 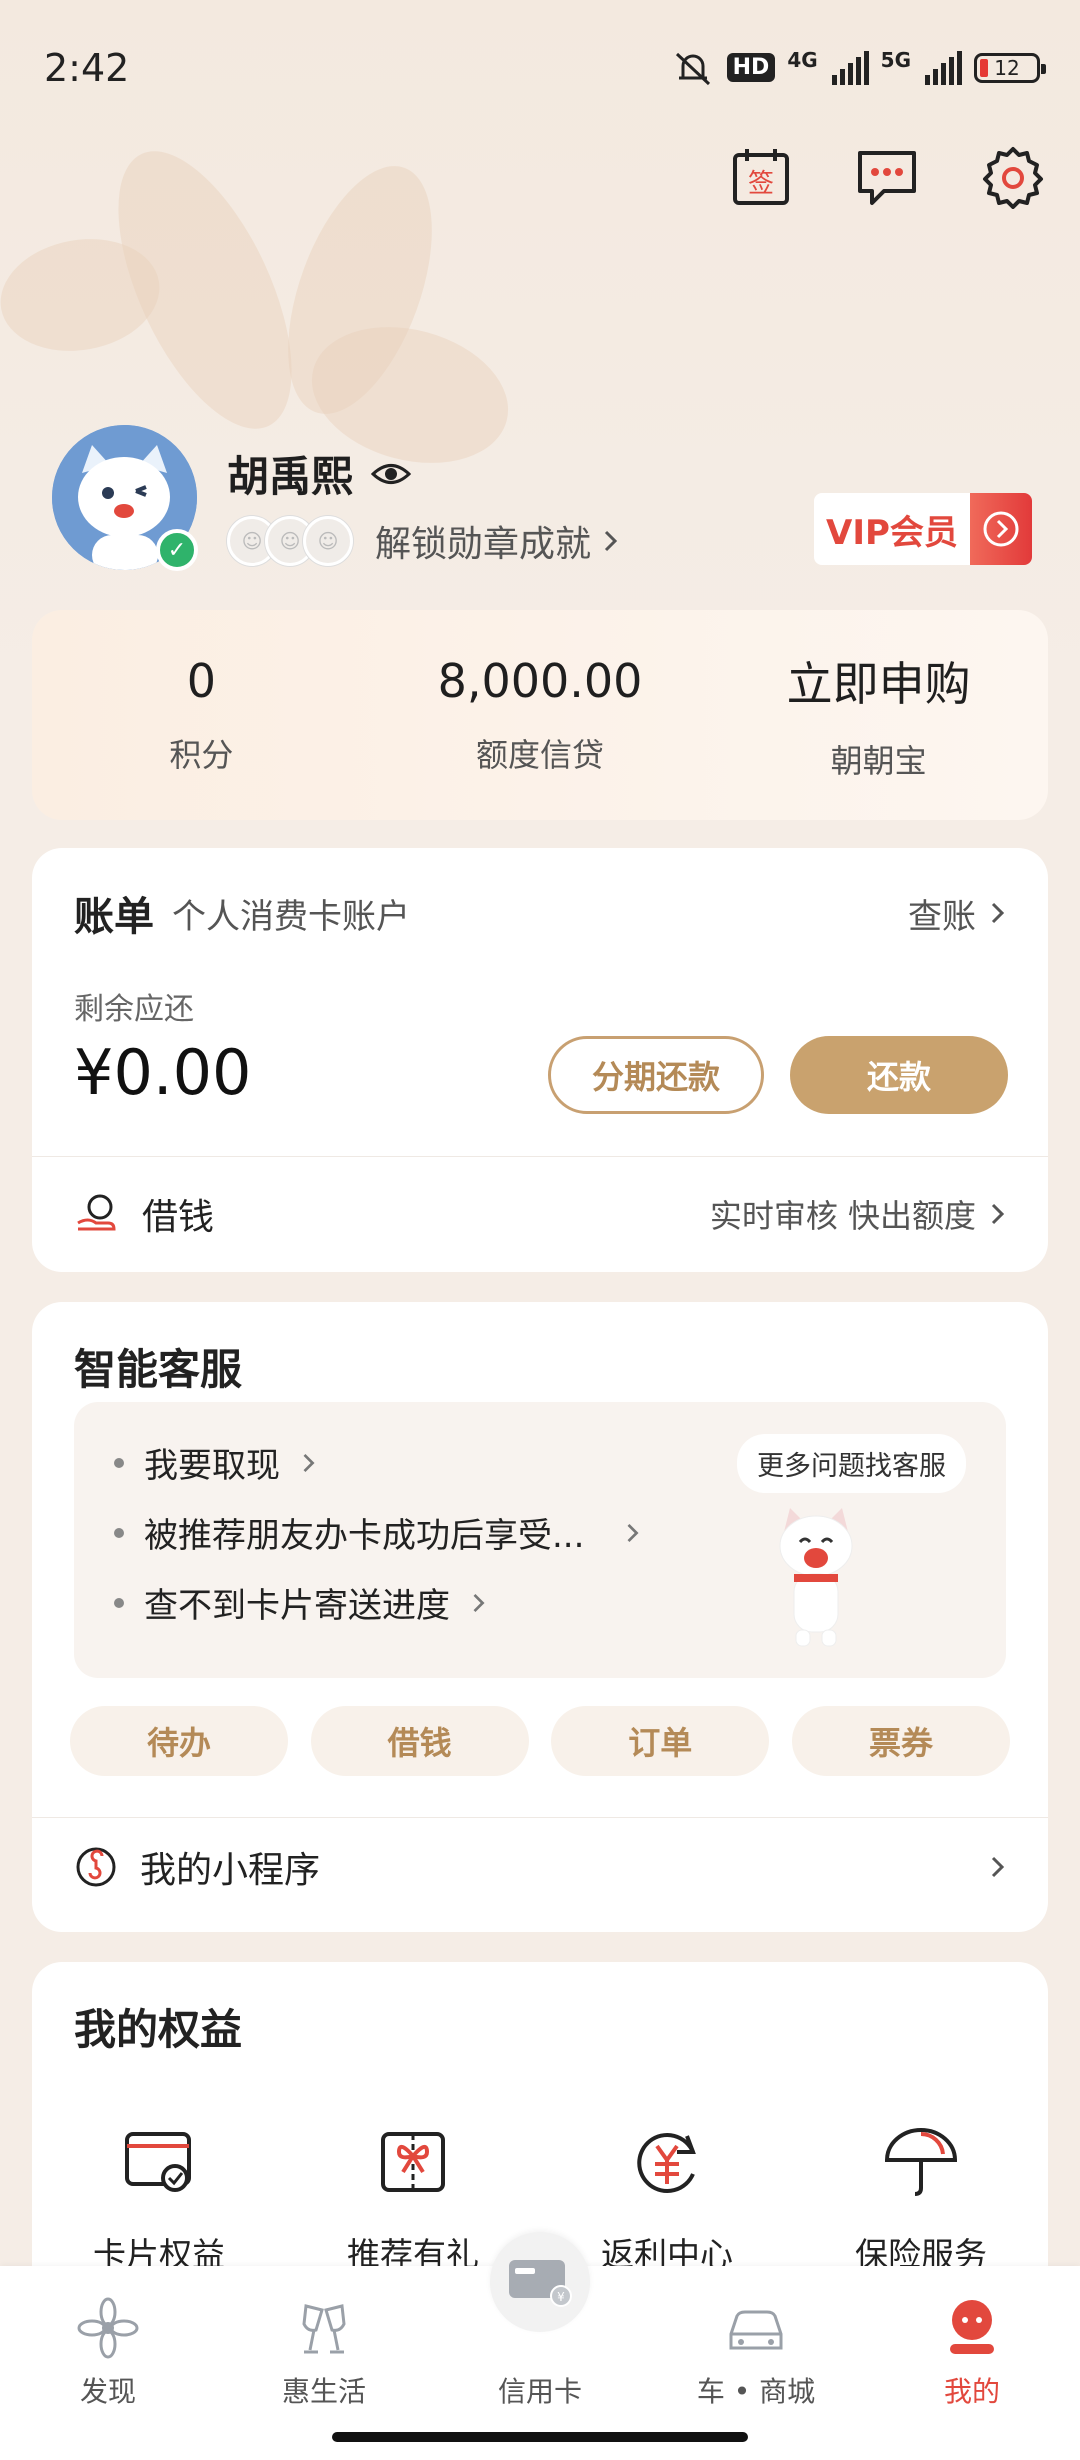 What do you see at coordinates (323, 2391) in the screenshot?
I see `tab-label: 惠生活` at bounding box center [323, 2391].